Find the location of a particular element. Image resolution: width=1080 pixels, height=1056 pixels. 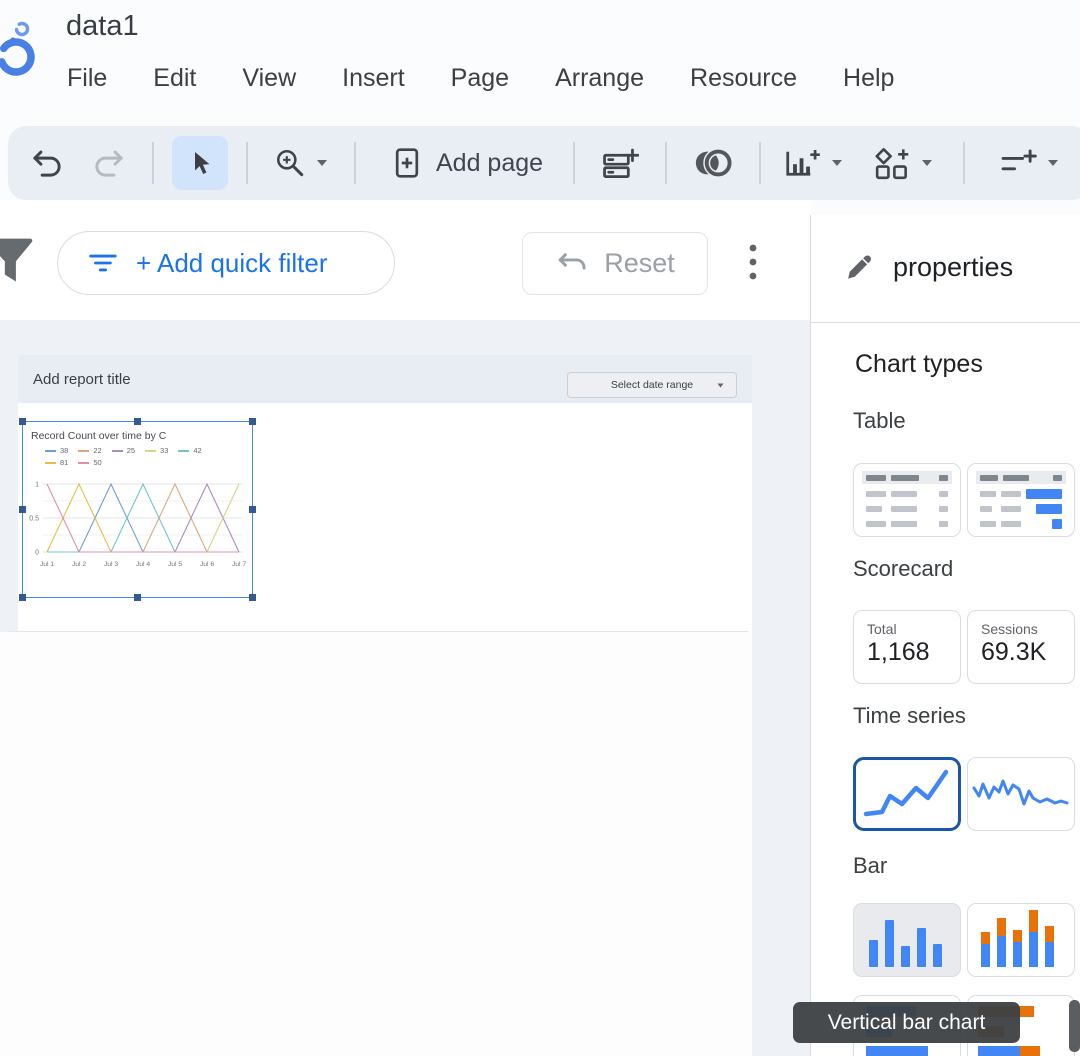

sparkline-chart-icon is located at coordinates (1020, 792).